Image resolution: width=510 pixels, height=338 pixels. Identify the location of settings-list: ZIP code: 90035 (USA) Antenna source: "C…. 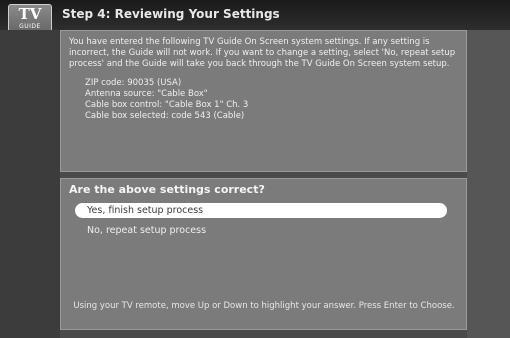
(166, 100).